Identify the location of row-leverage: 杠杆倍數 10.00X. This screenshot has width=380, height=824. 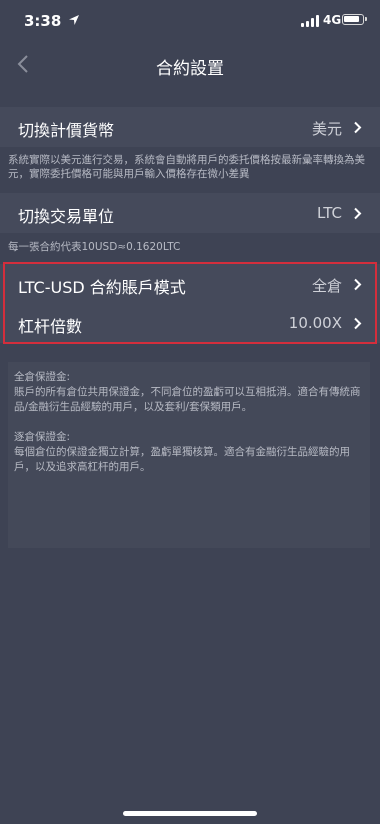
(190, 323).